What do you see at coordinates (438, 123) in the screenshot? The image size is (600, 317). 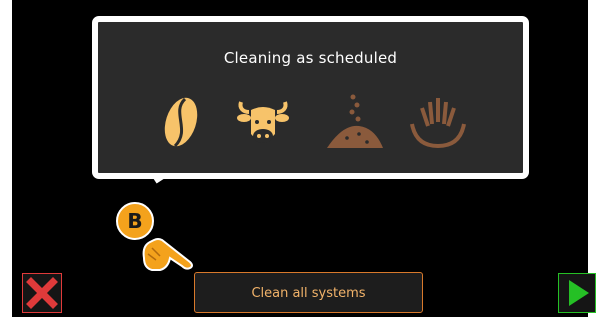 I see `brewing-unit-icon` at bounding box center [438, 123].